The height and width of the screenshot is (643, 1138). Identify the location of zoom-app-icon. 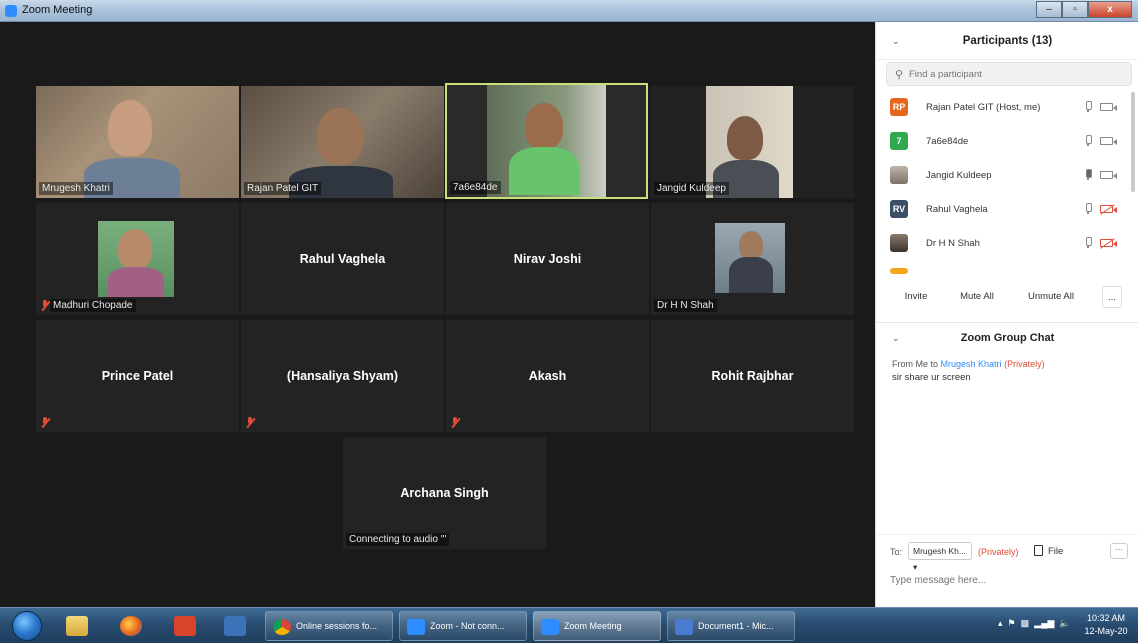
(11, 11).